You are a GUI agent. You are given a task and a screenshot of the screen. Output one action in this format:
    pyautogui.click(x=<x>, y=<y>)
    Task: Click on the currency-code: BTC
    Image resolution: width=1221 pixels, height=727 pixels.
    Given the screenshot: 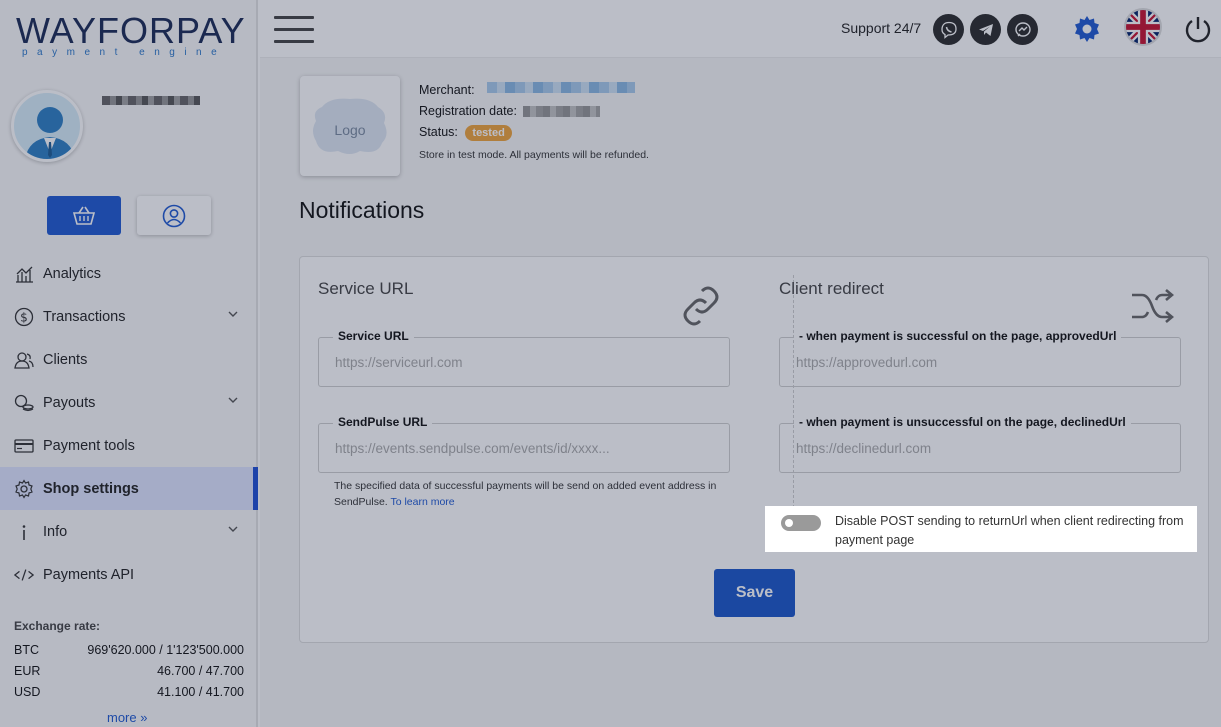 What is the action you would take?
    pyautogui.click(x=26, y=650)
    